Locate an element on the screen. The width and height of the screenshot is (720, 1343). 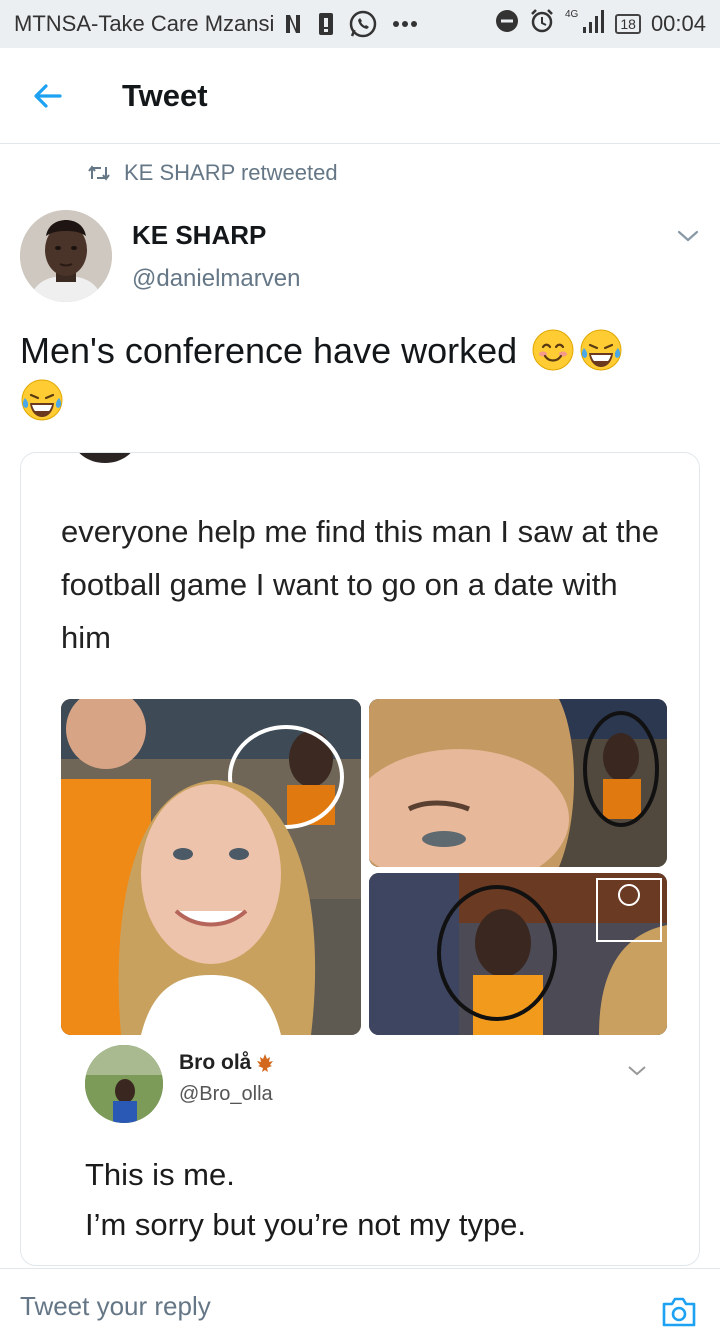
closeup-photo is located at coordinates (518, 783).